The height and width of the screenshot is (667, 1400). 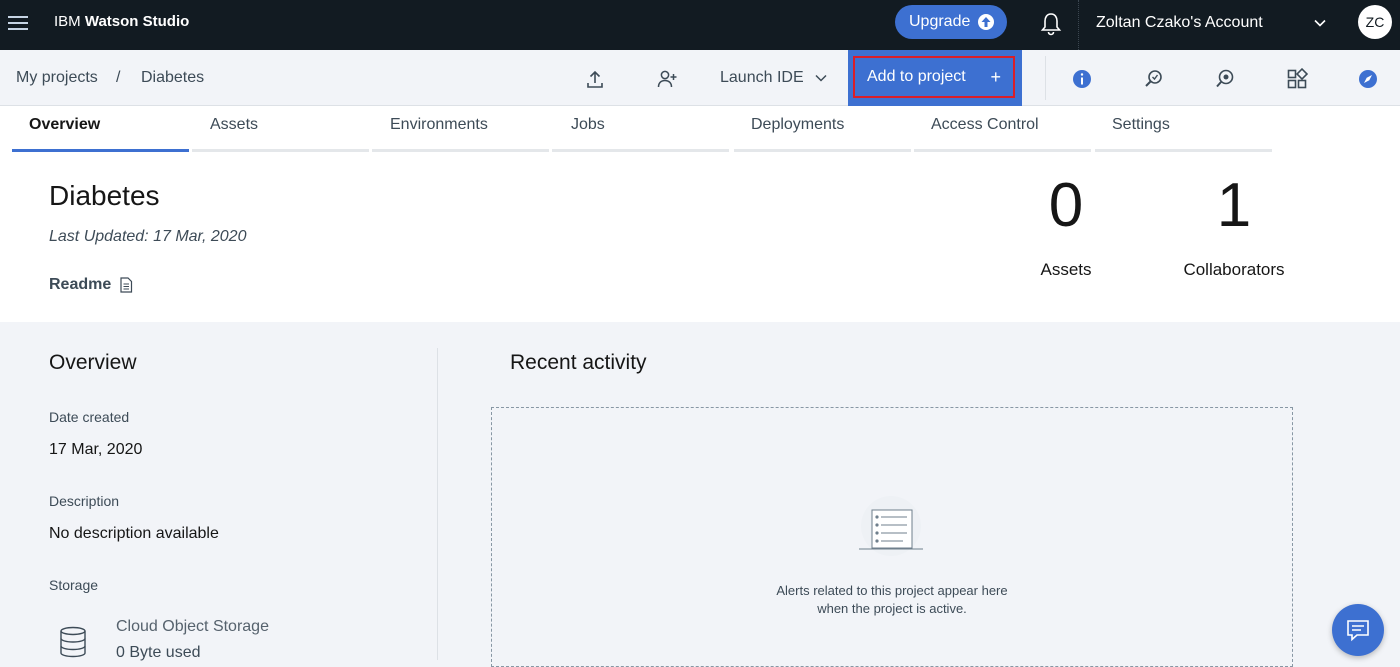 I want to click on launch-ide-label: Launch IDE, so click(x=762, y=77).